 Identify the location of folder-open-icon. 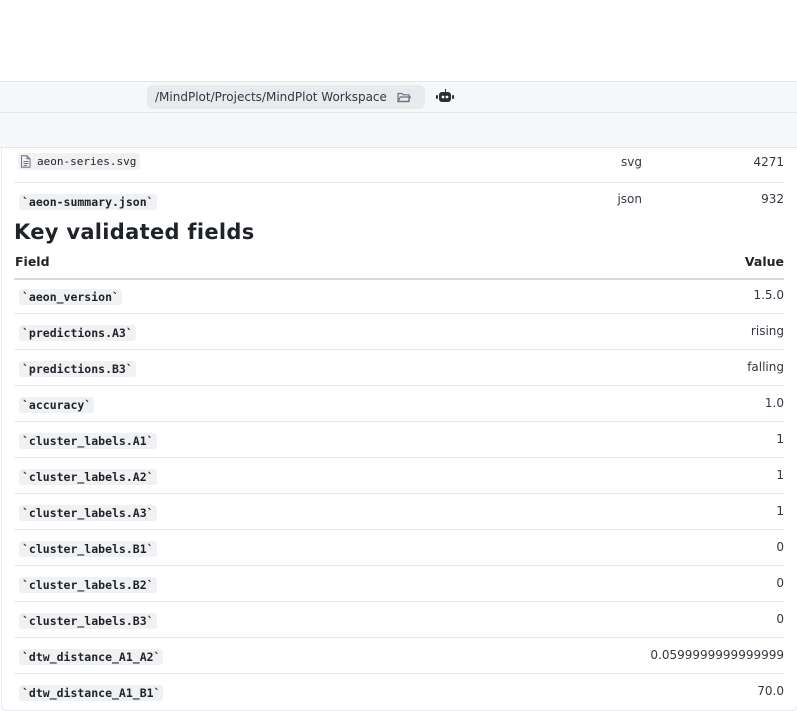
(404, 97).